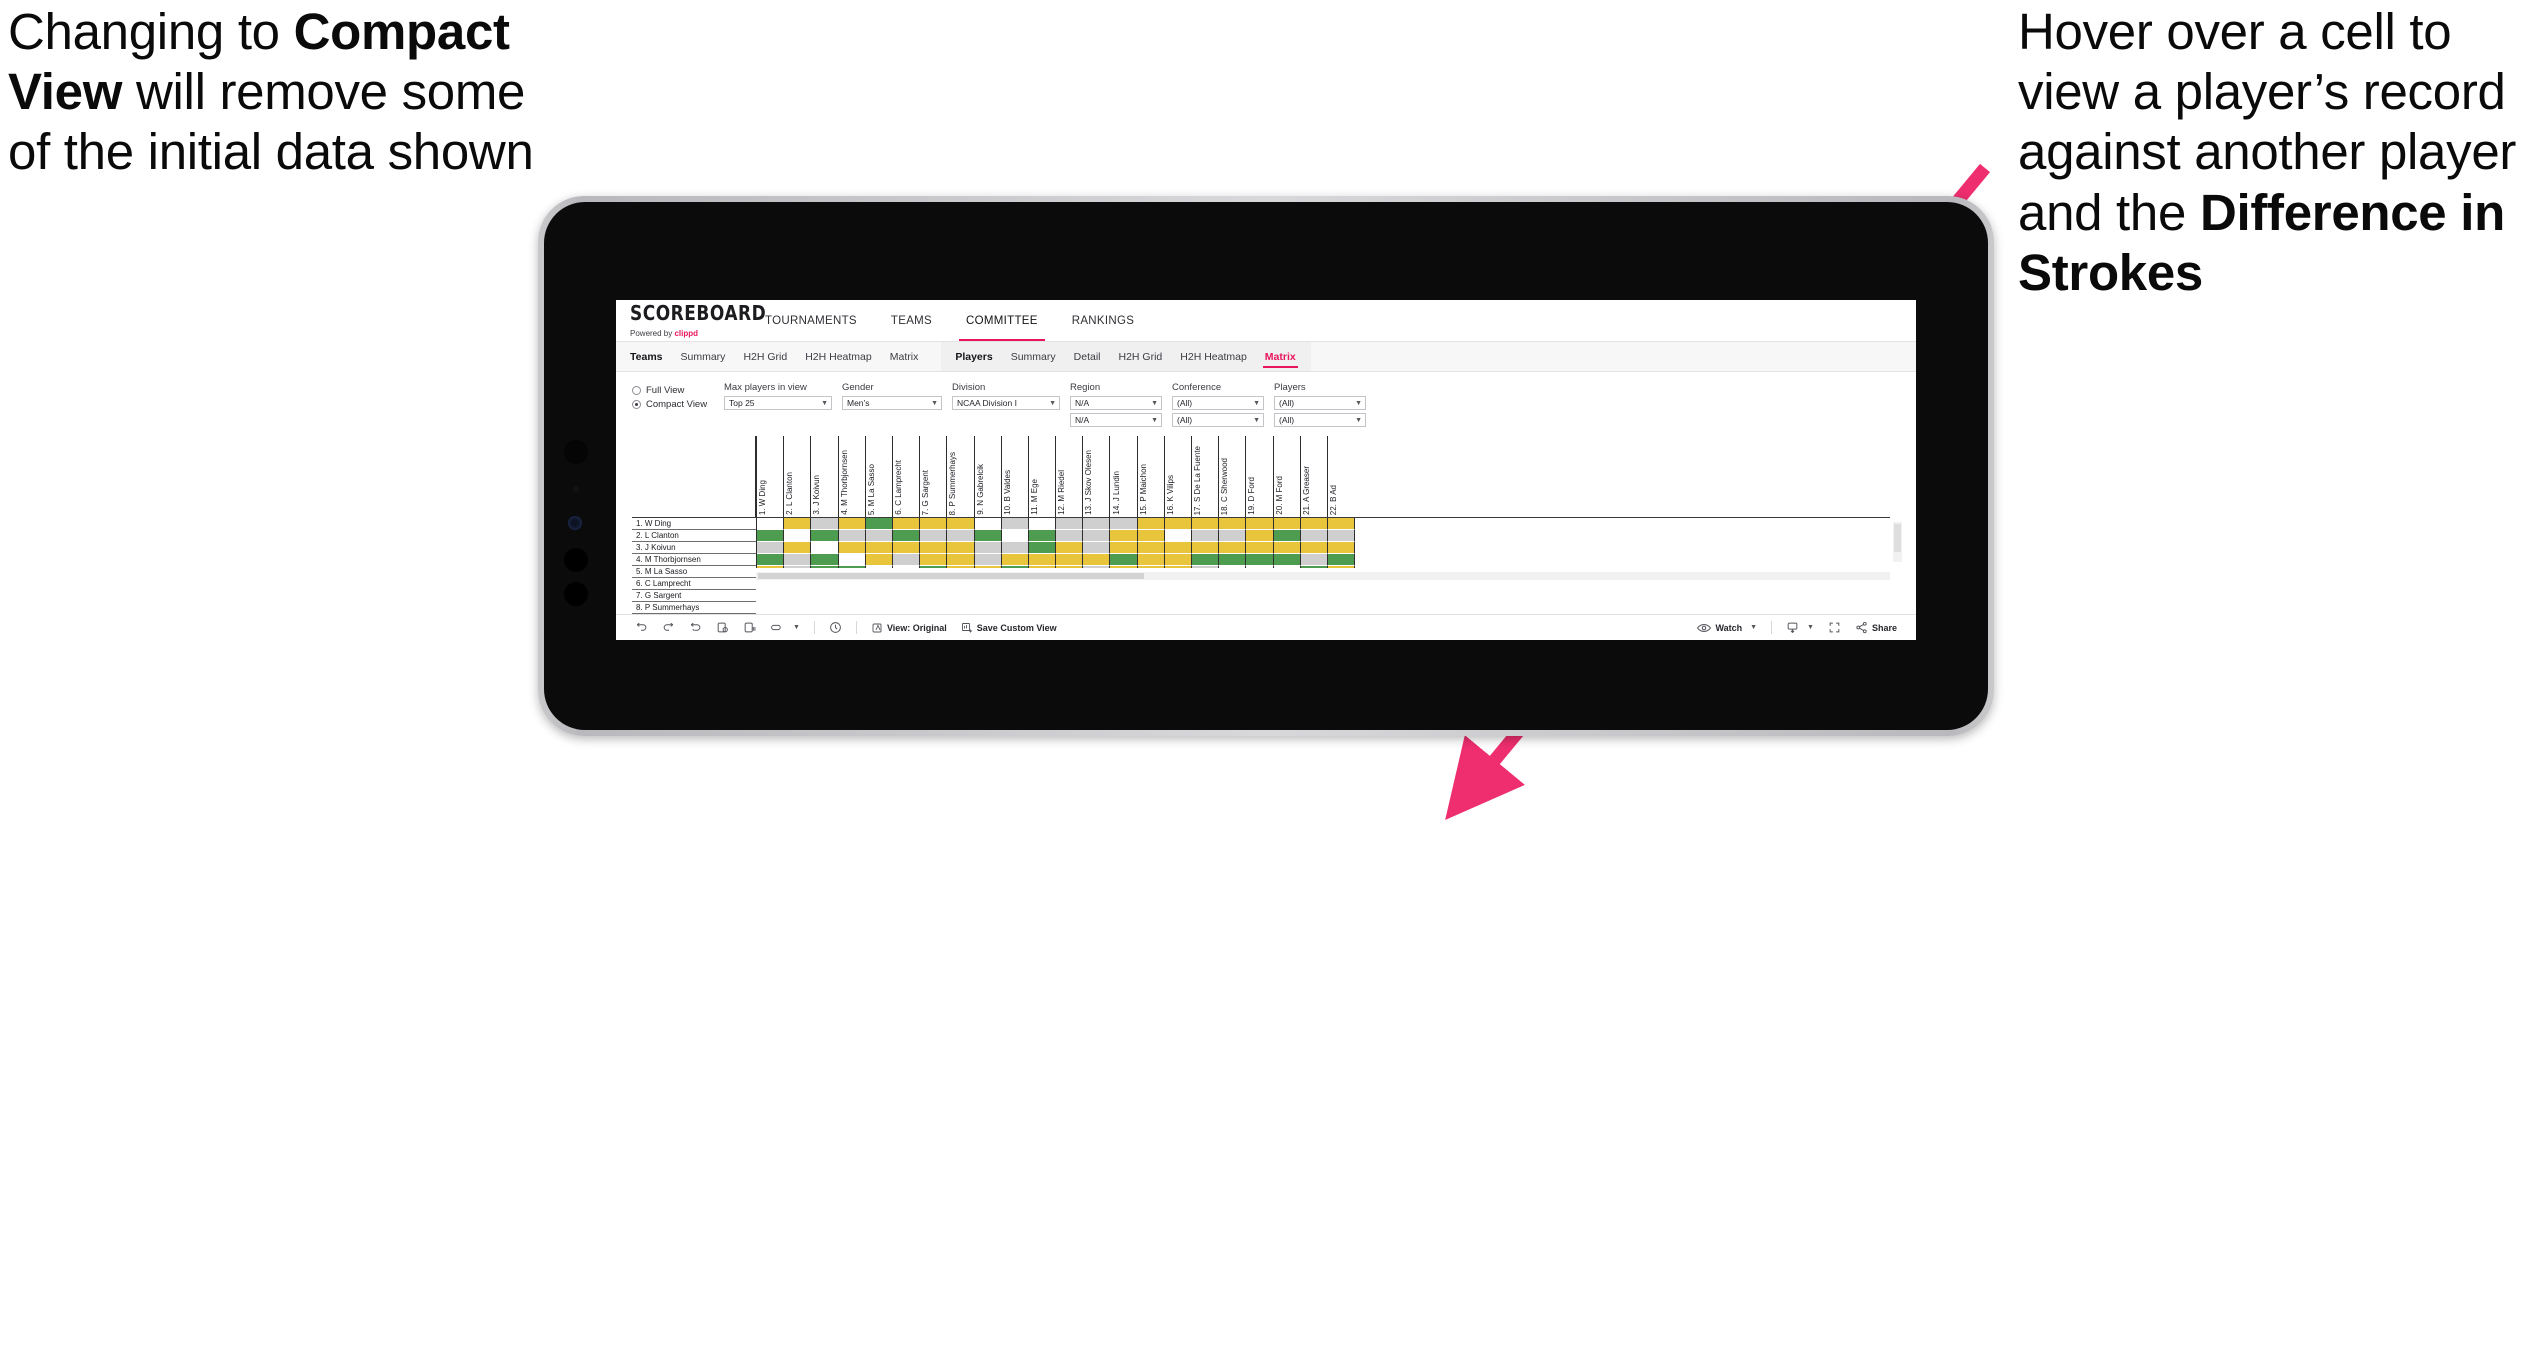  I want to click on gender-select: Men’s ▼, so click(892, 403).